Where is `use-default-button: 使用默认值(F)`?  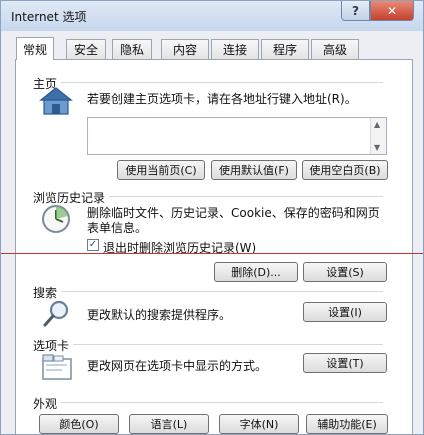 use-default-button: 使用默认值(F) is located at coordinates (254, 170).